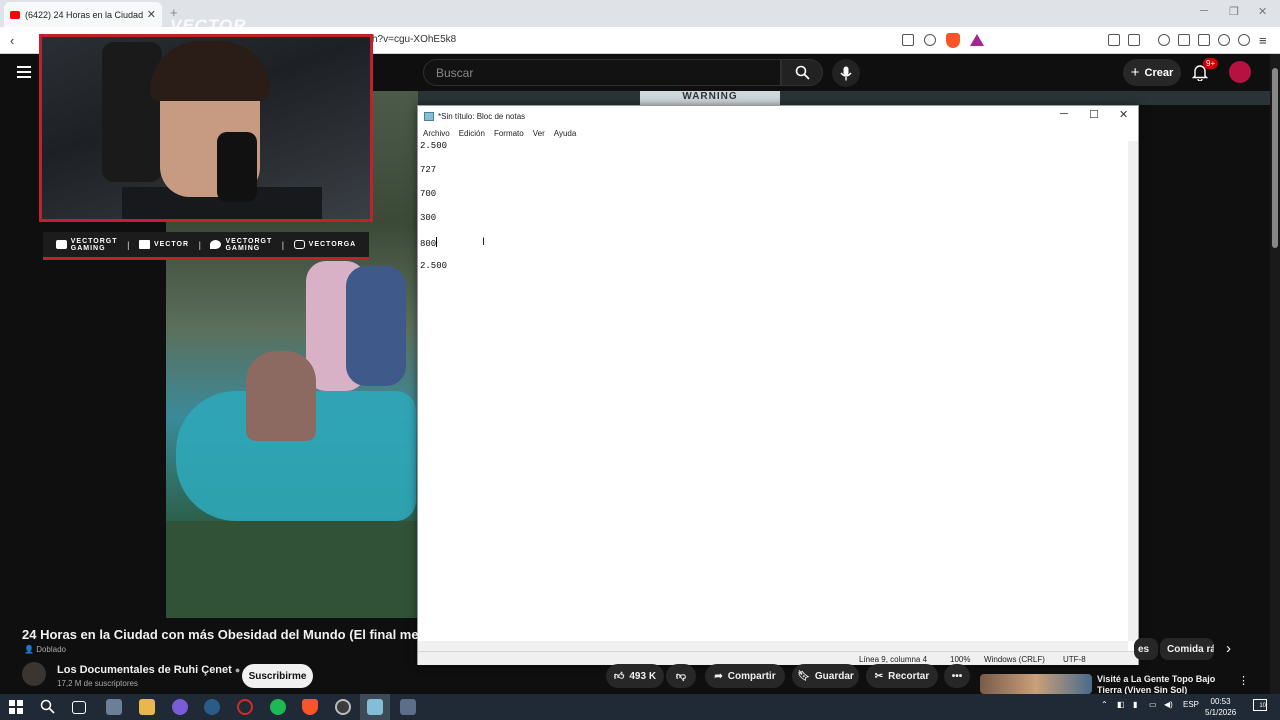 This screenshot has height=720, width=1280. Describe the element at coordinates (1275, 374) in the screenshot. I see `page-scrollbar` at that location.